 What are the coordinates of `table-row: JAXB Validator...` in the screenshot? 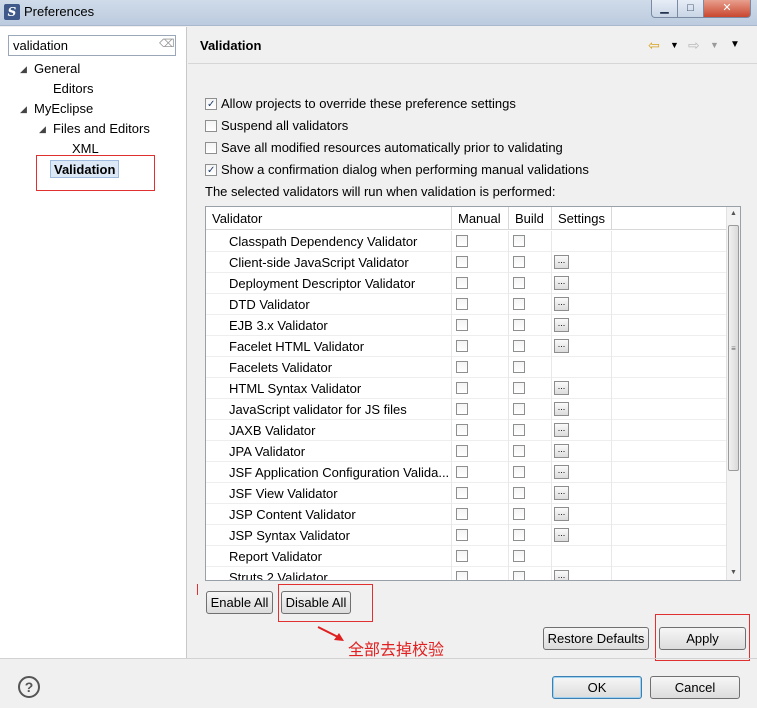 It's located at (467, 430).